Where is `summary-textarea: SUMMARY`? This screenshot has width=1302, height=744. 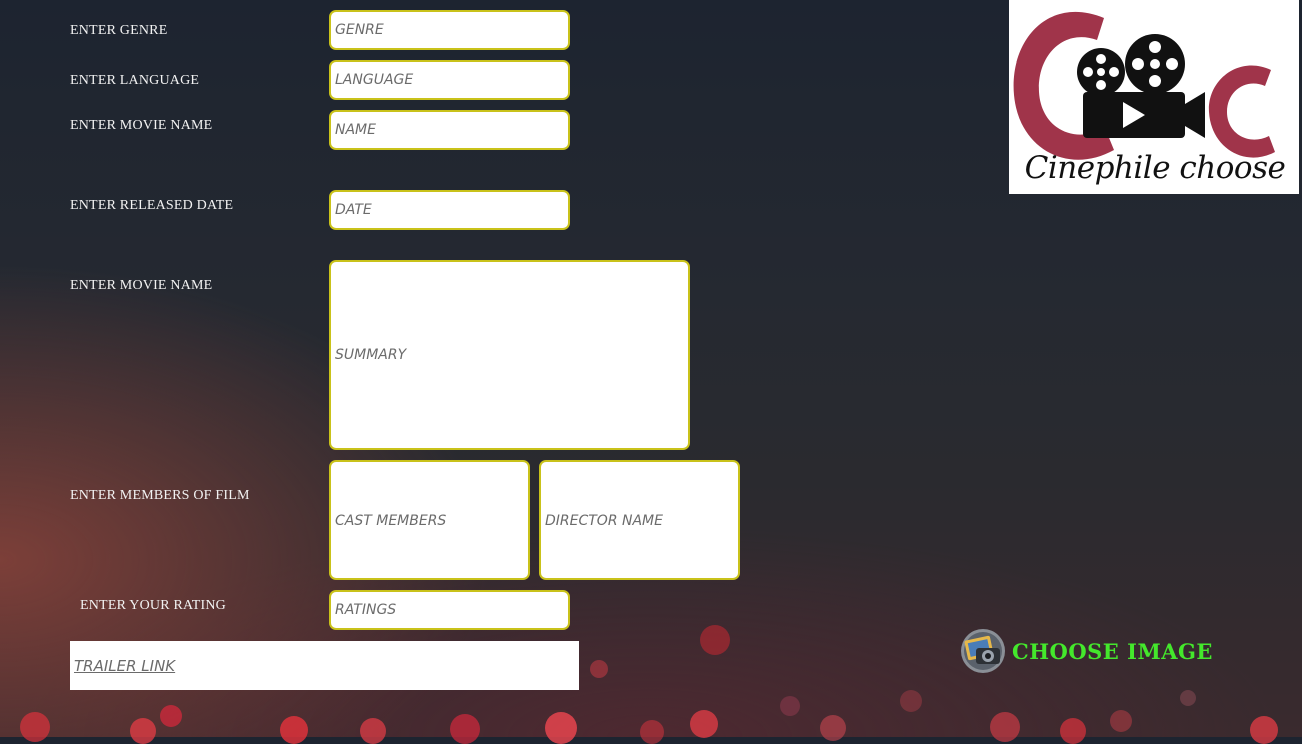 summary-textarea: SUMMARY is located at coordinates (509, 355).